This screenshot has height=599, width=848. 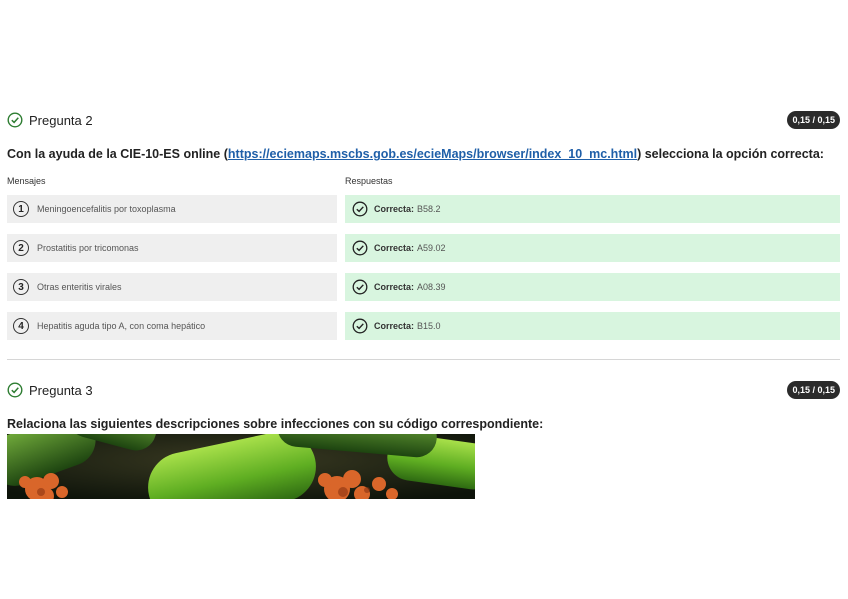 What do you see at coordinates (117, 154) in the screenshot?
I see `prompt-text-before: Con la ayuda de la CIE-10-ES online (` at bounding box center [117, 154].